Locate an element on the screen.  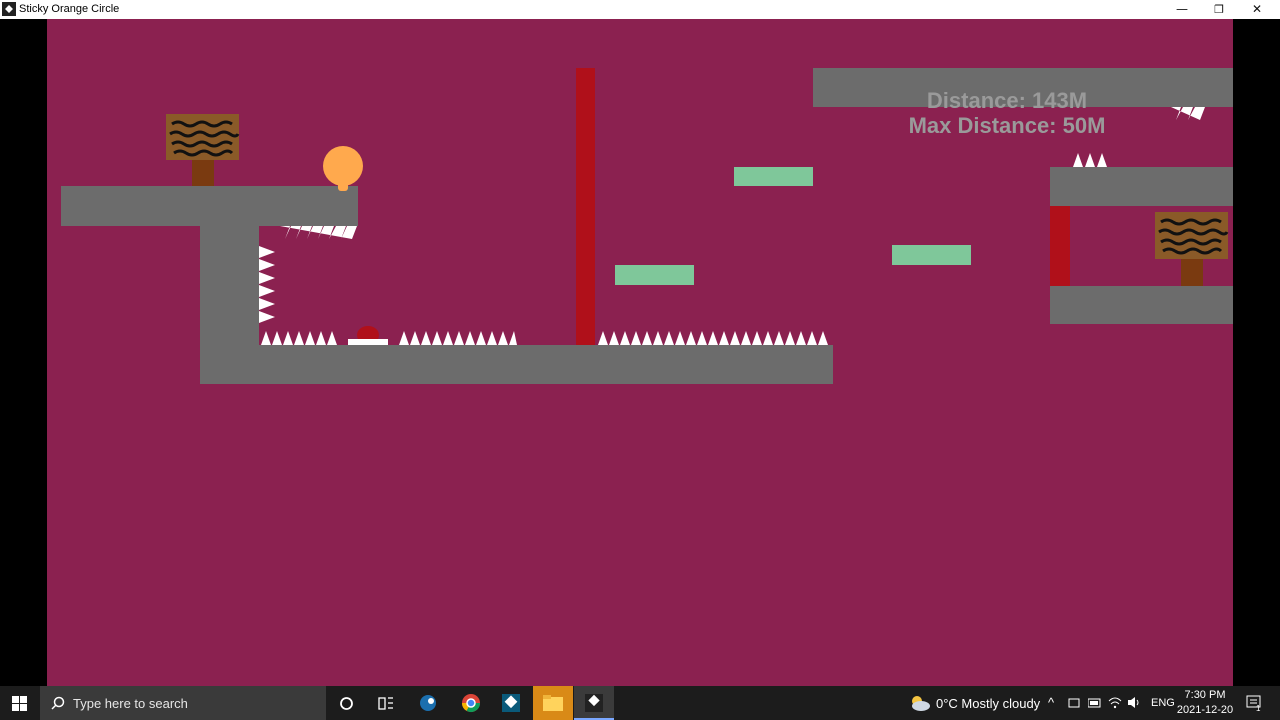
notification-count-badge: 1 is located at coordinates (1258, 708).